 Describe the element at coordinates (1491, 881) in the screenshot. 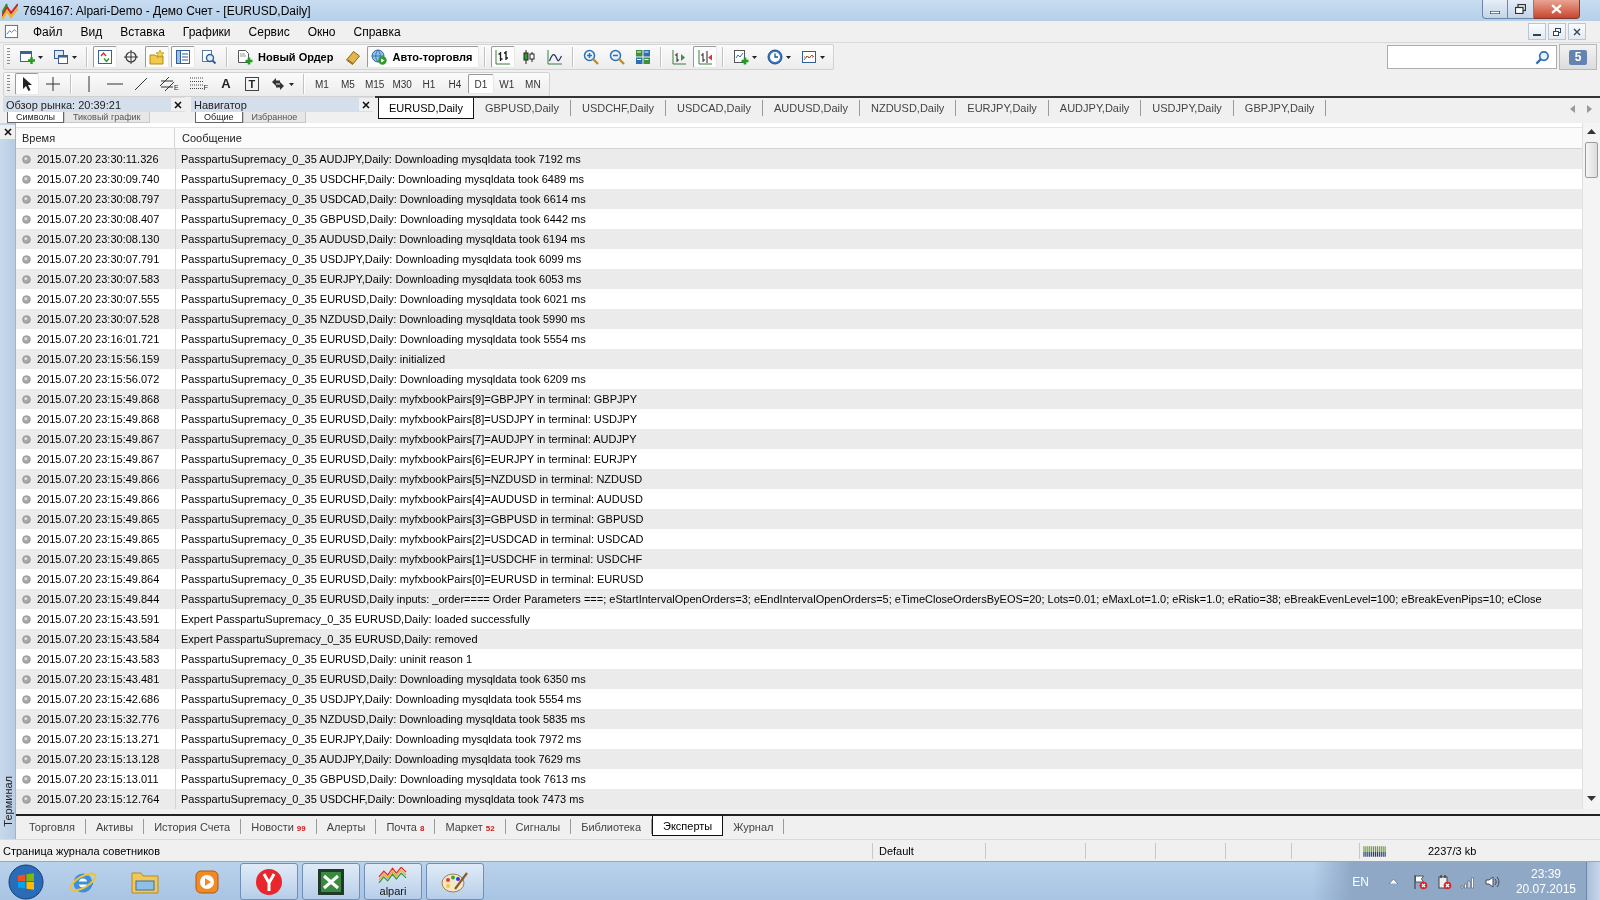

I see `speaker-icon` at that location.